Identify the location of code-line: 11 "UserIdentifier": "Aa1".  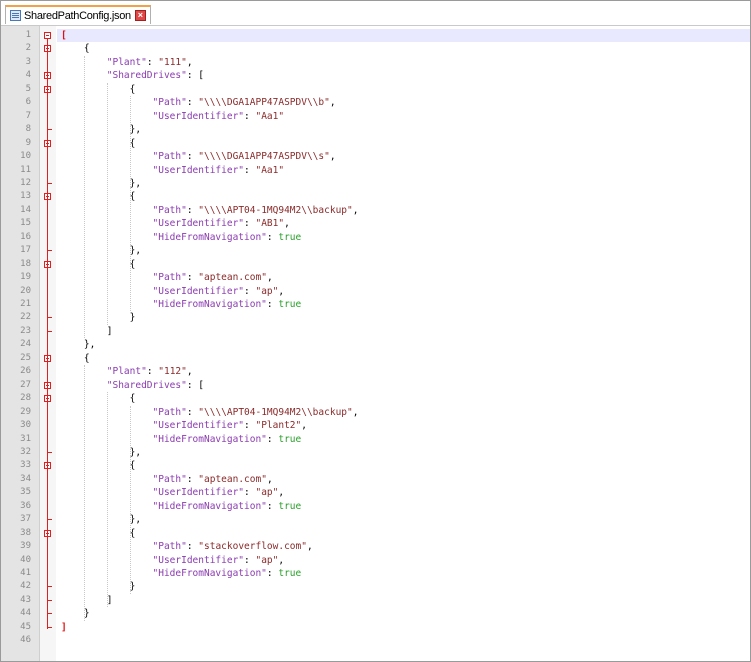
(375, 170).